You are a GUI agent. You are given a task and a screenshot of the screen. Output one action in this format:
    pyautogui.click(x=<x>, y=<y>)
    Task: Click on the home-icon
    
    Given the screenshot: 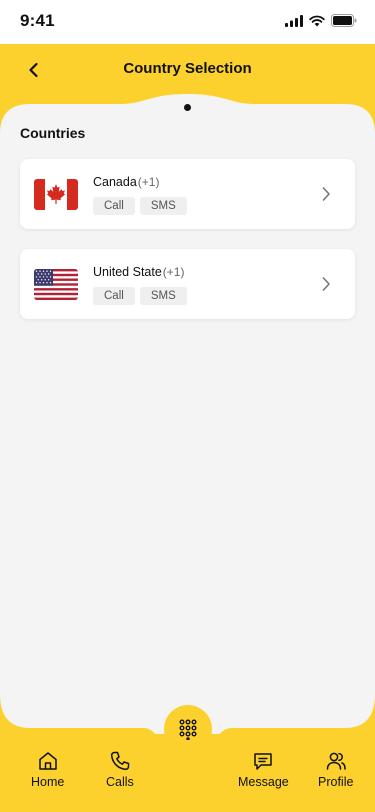 What is the action you would take?
    pyautogui.click(x=47, y=761)
    